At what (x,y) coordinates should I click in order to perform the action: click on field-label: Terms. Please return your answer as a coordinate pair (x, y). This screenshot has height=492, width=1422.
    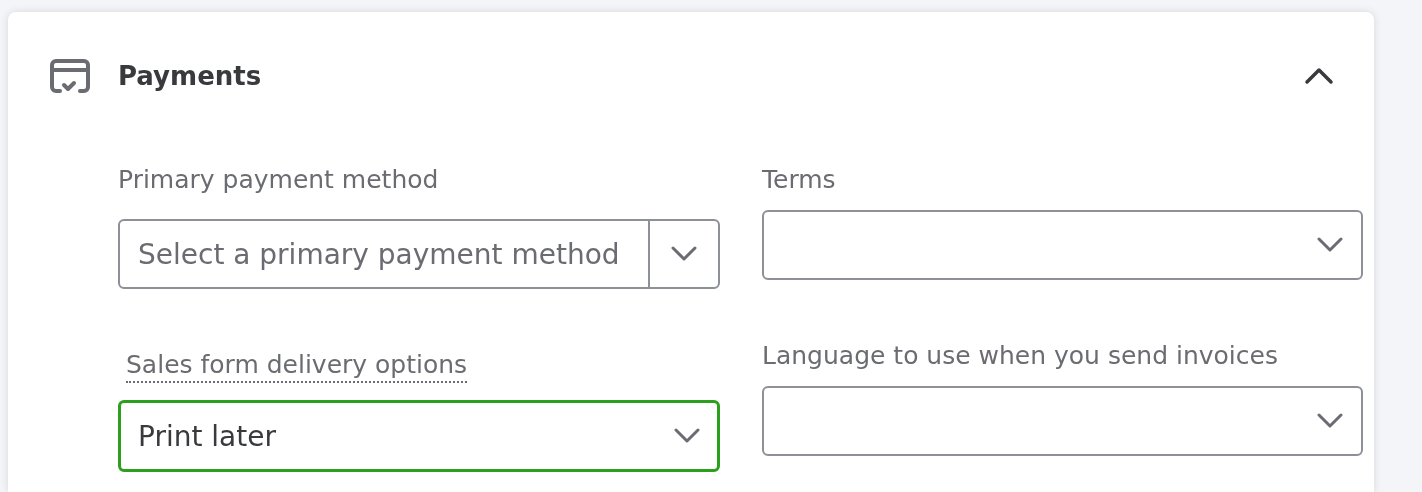
    Looking at the image, I should click on (799, 180).